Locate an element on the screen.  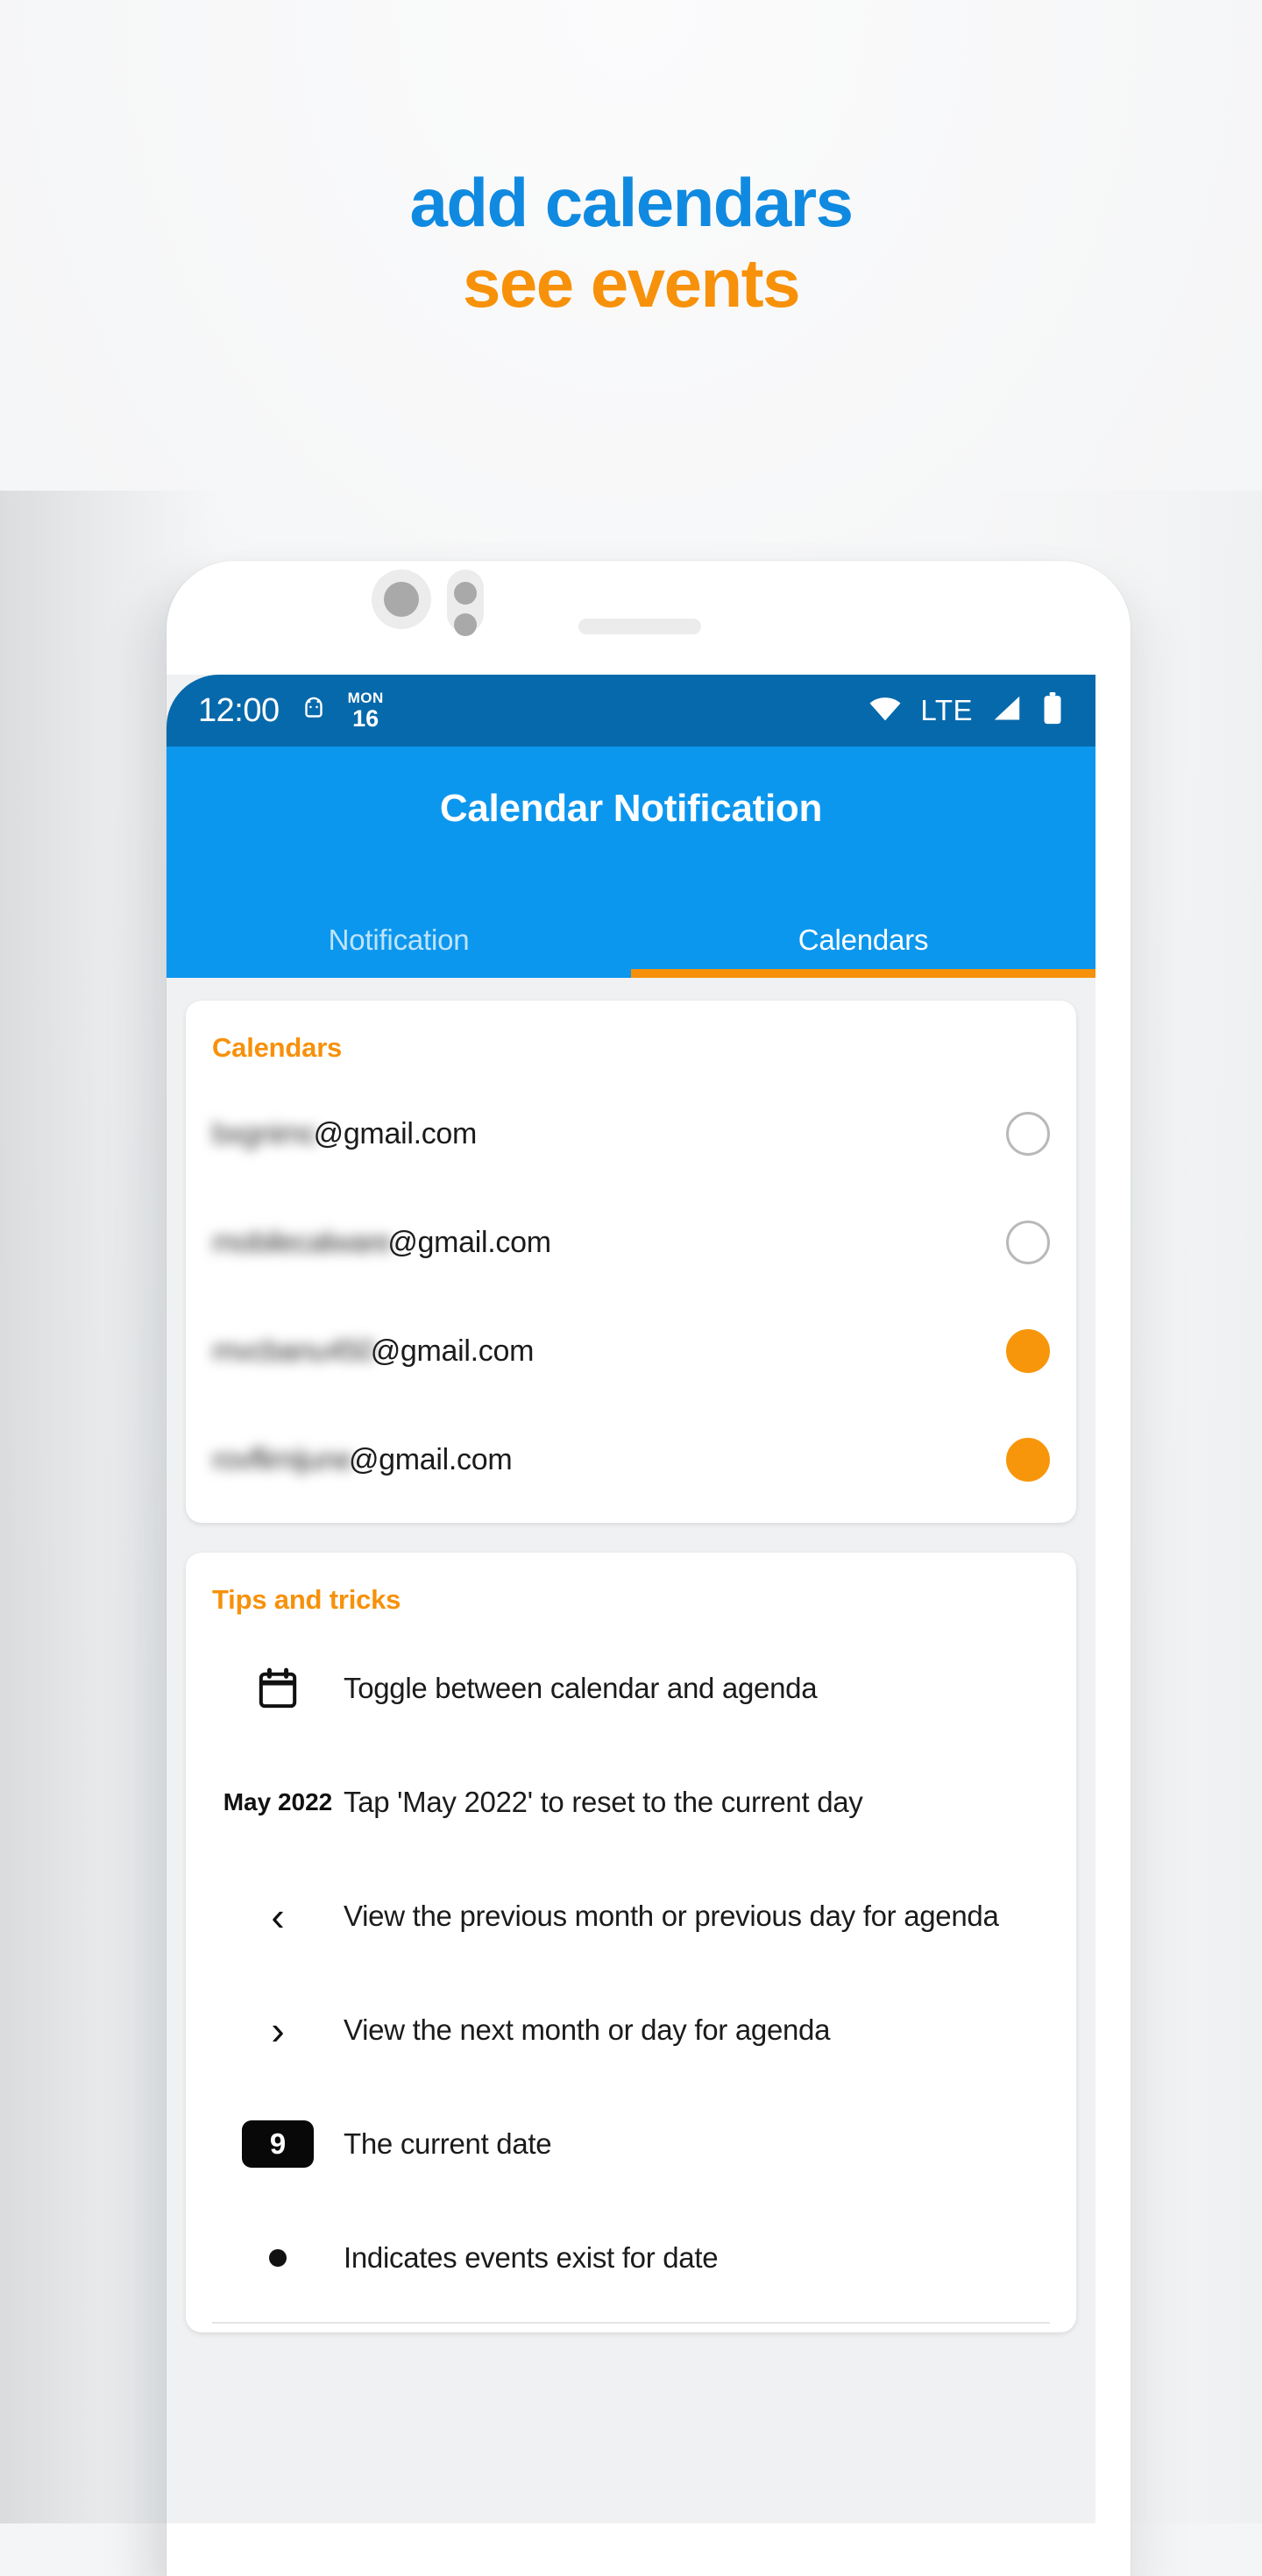
calendar-email-blurred: rovflimijune is located at coordinates (282, 1459).